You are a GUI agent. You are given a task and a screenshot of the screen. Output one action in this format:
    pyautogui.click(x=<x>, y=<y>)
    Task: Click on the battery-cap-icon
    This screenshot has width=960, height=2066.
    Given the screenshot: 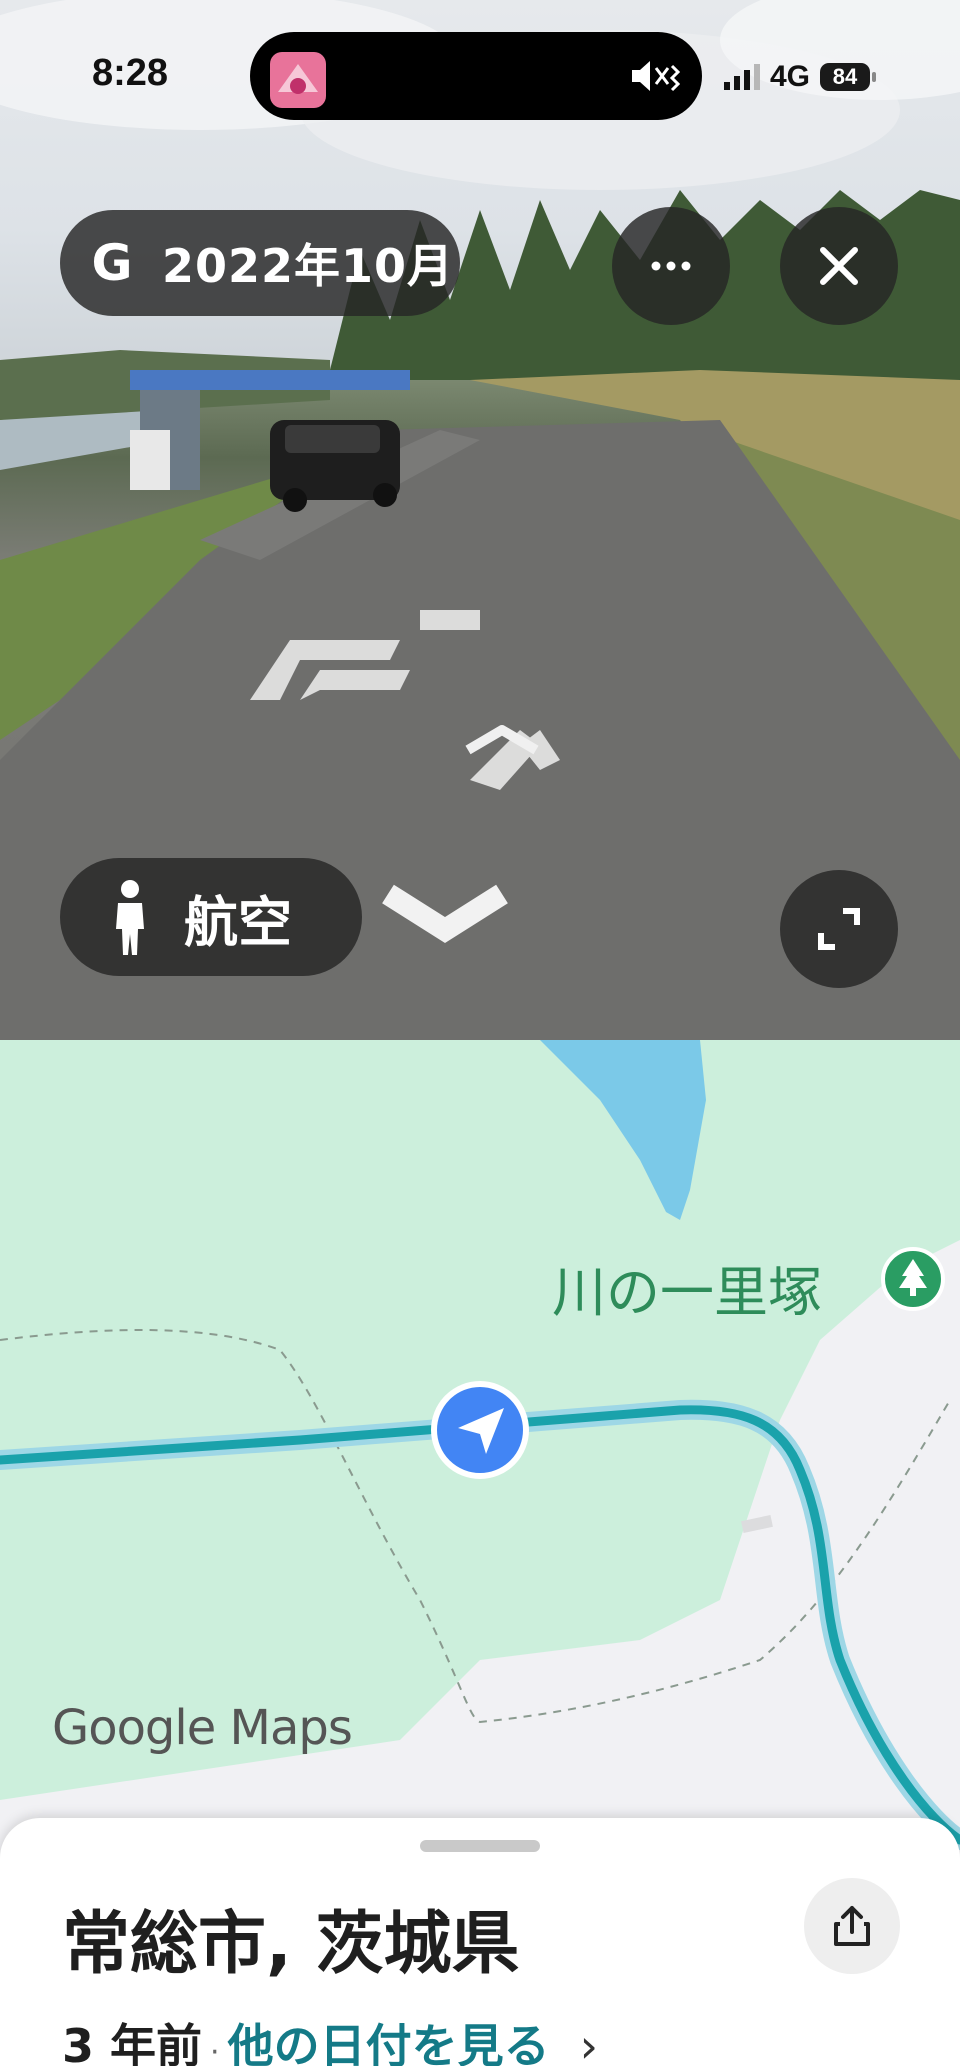 What is the action you would take?
    pyautogui.click(x=874, y=77)
    